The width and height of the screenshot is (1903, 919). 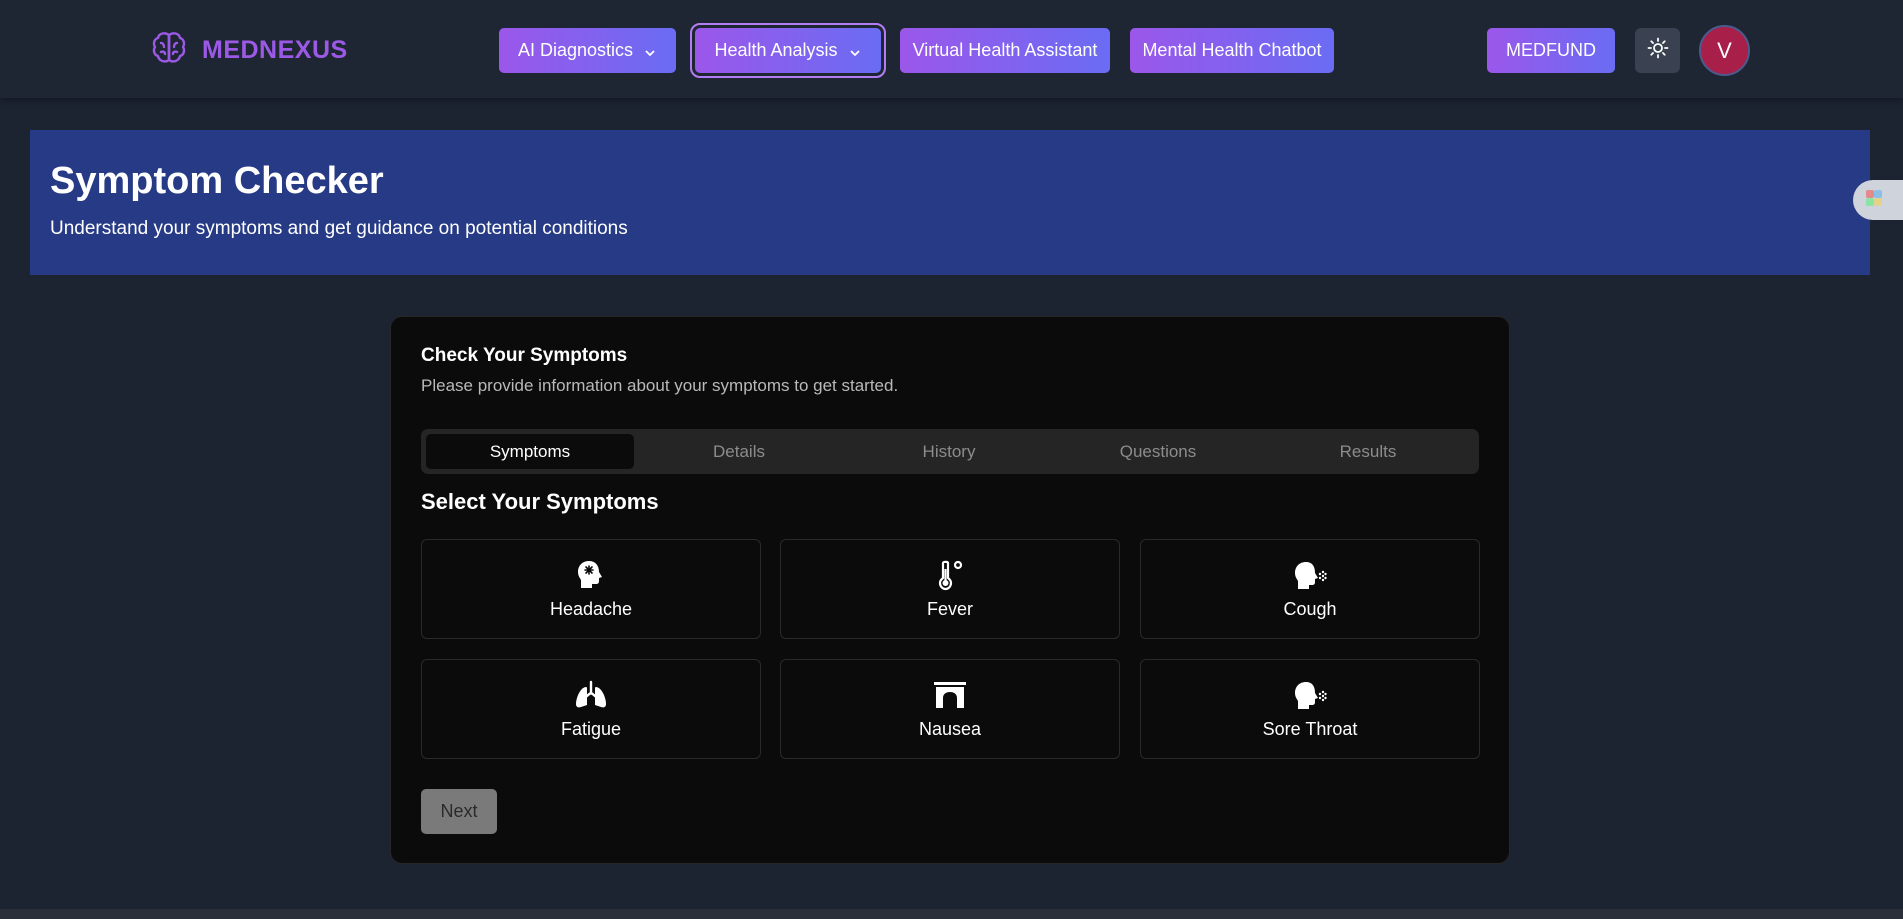 What do you see at coordinates (1158, 451) in the screenshot?
I see `tab-questions: Questions` at bounding box center [1158, 451].